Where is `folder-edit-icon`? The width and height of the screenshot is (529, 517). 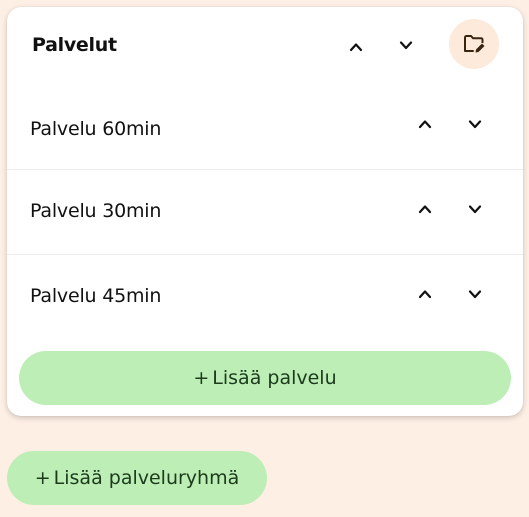 folder-edit-icon is located at coordinates (474, 44).